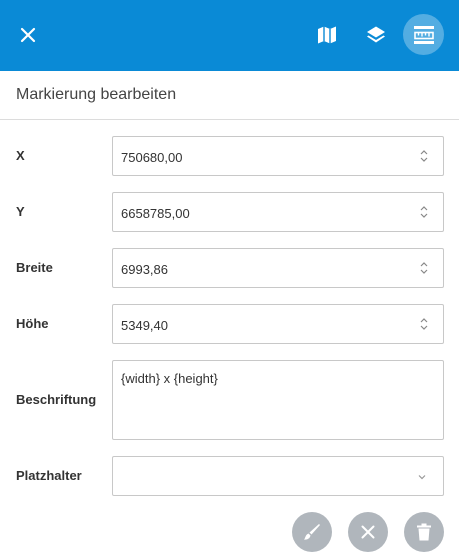 This screenshot has width=459, height=560. Describe the element at coordinates (278, 324) in the screenshot. I see `hoehe-field: 5349,40` at that location.